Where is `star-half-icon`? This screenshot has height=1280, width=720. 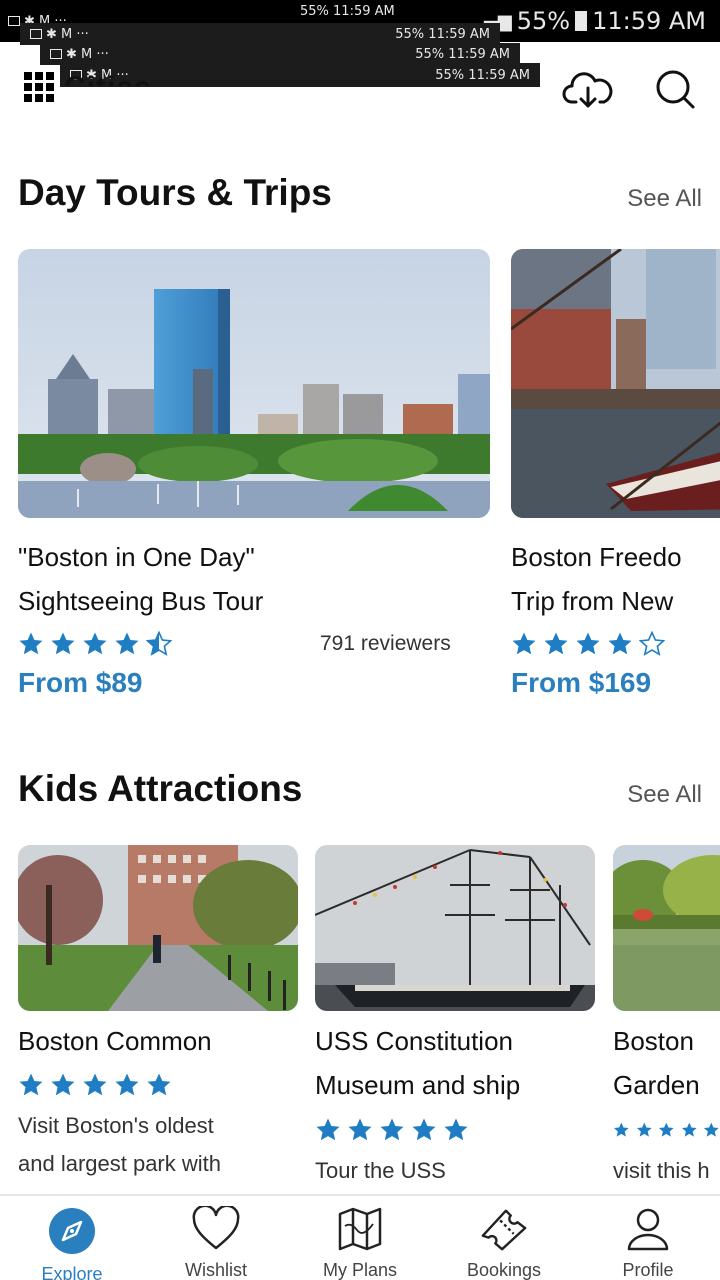
star-half-icon is located at coordinates (159, 643).